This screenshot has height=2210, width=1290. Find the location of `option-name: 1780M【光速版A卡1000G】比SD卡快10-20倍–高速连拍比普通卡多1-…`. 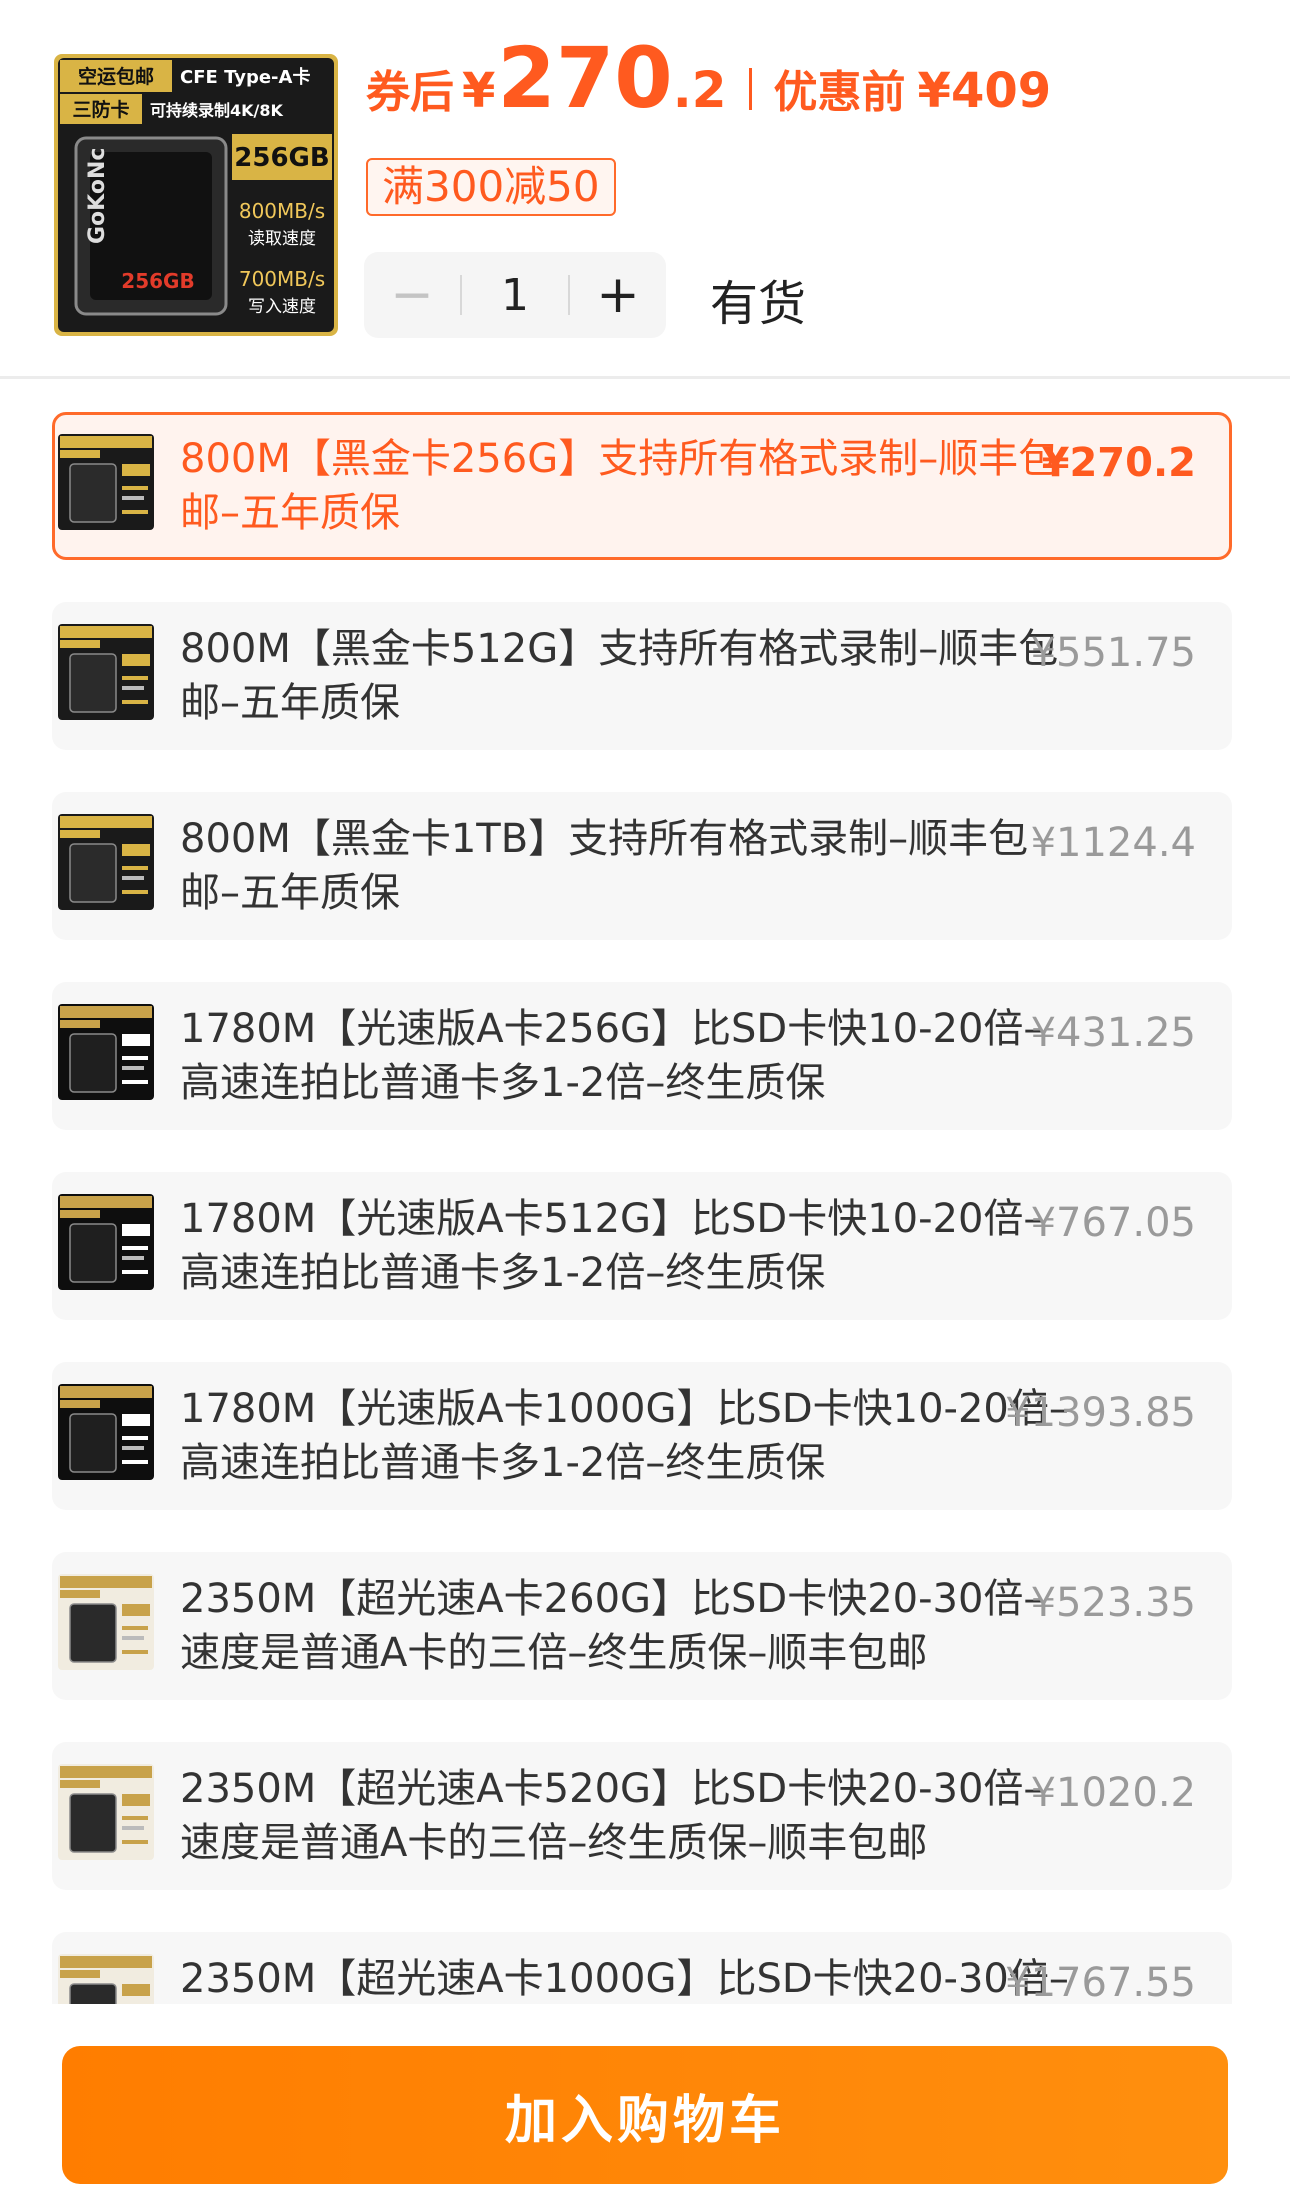

option-name: 1780M【光速版A卡1000G】比SD卡快10-20倍–高速连拍比普通卡多1-… is located at coordinates (624, 1436).